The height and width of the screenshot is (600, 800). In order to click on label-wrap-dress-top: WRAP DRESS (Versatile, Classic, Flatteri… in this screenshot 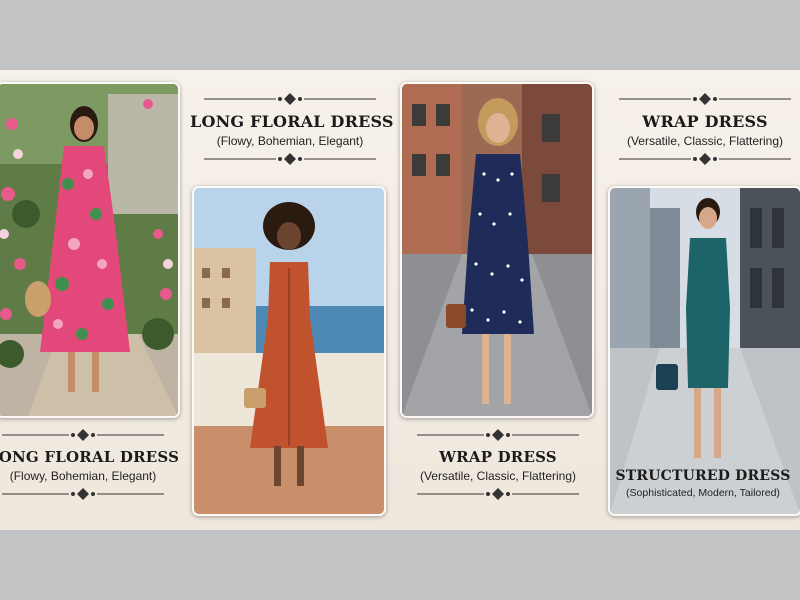, I will do `click(702, 129)`.